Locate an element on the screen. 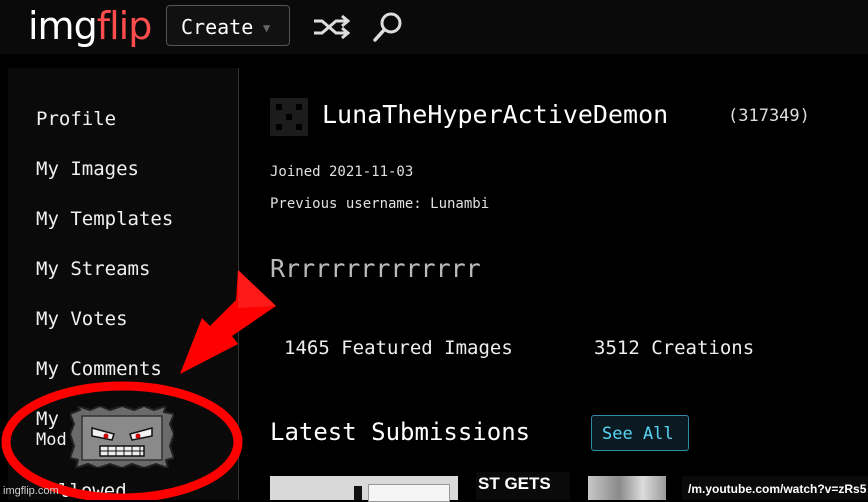 This screenshot has width=868, height=502. see-all-label: See All is located at coordinates (638, 434).